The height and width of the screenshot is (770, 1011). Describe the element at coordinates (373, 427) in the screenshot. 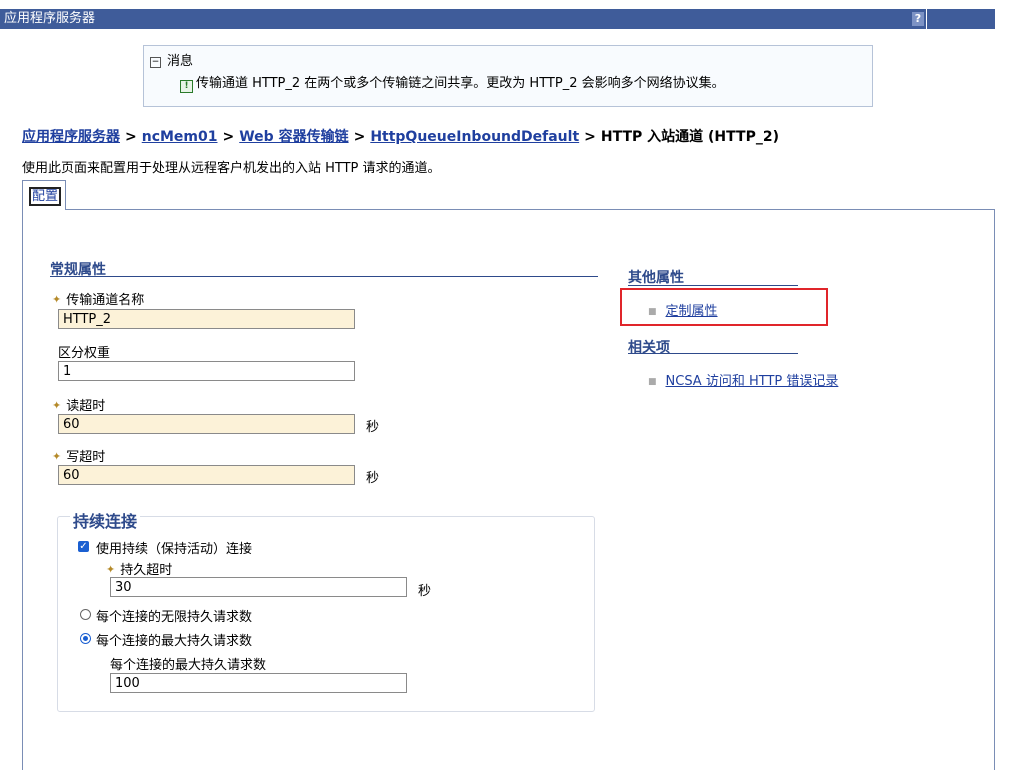

I see `read-timeout-unit: 秒` at that location.